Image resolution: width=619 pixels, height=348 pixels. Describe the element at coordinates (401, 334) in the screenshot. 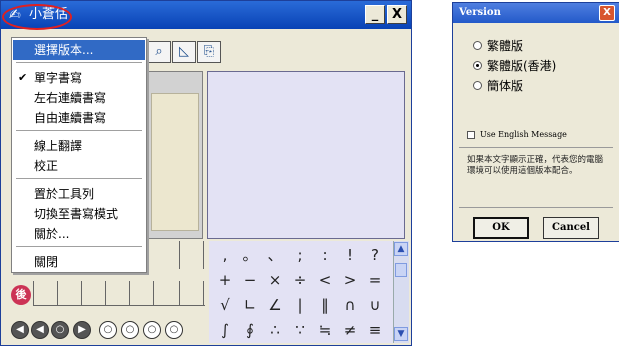

I see `scroll-down-button: ▼` at that location.